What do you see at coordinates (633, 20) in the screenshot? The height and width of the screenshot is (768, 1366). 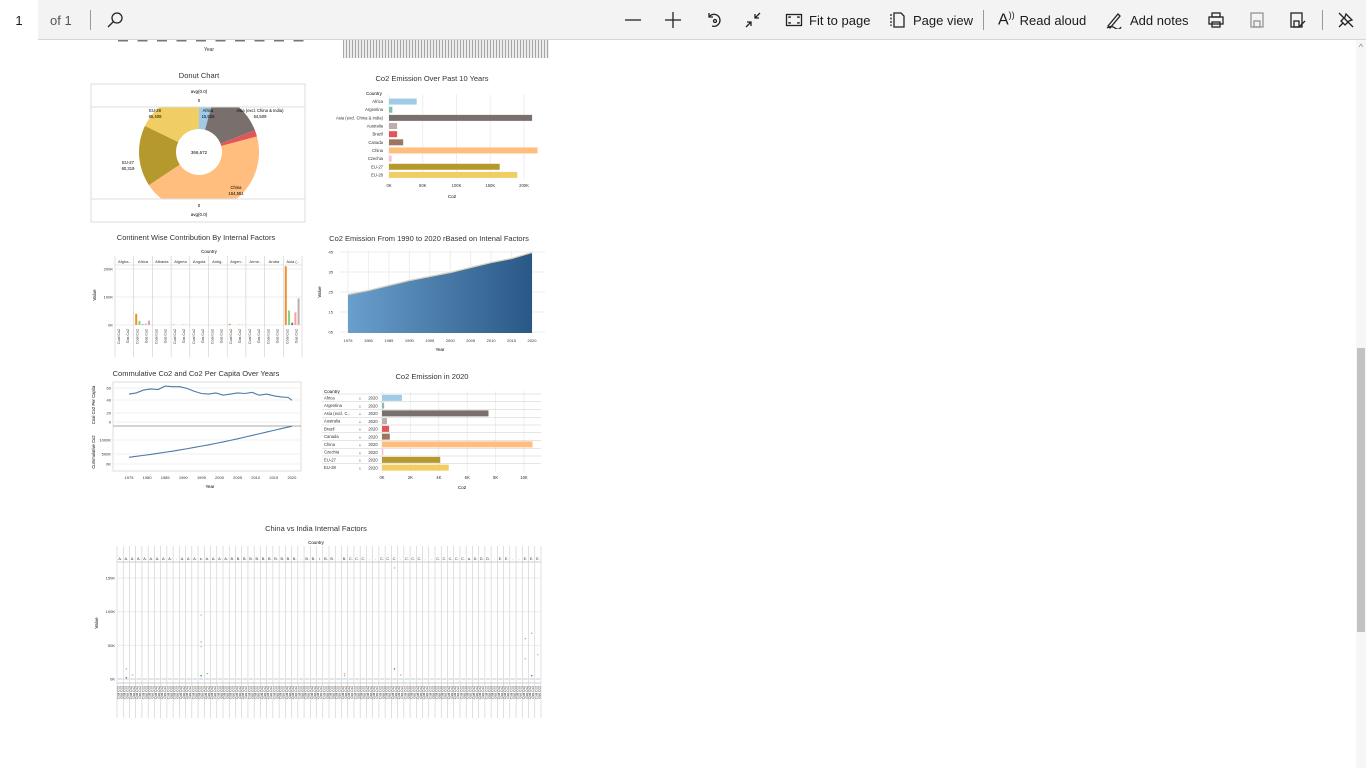 I see `zoom-out-icon` at bounding box center [633, 20].